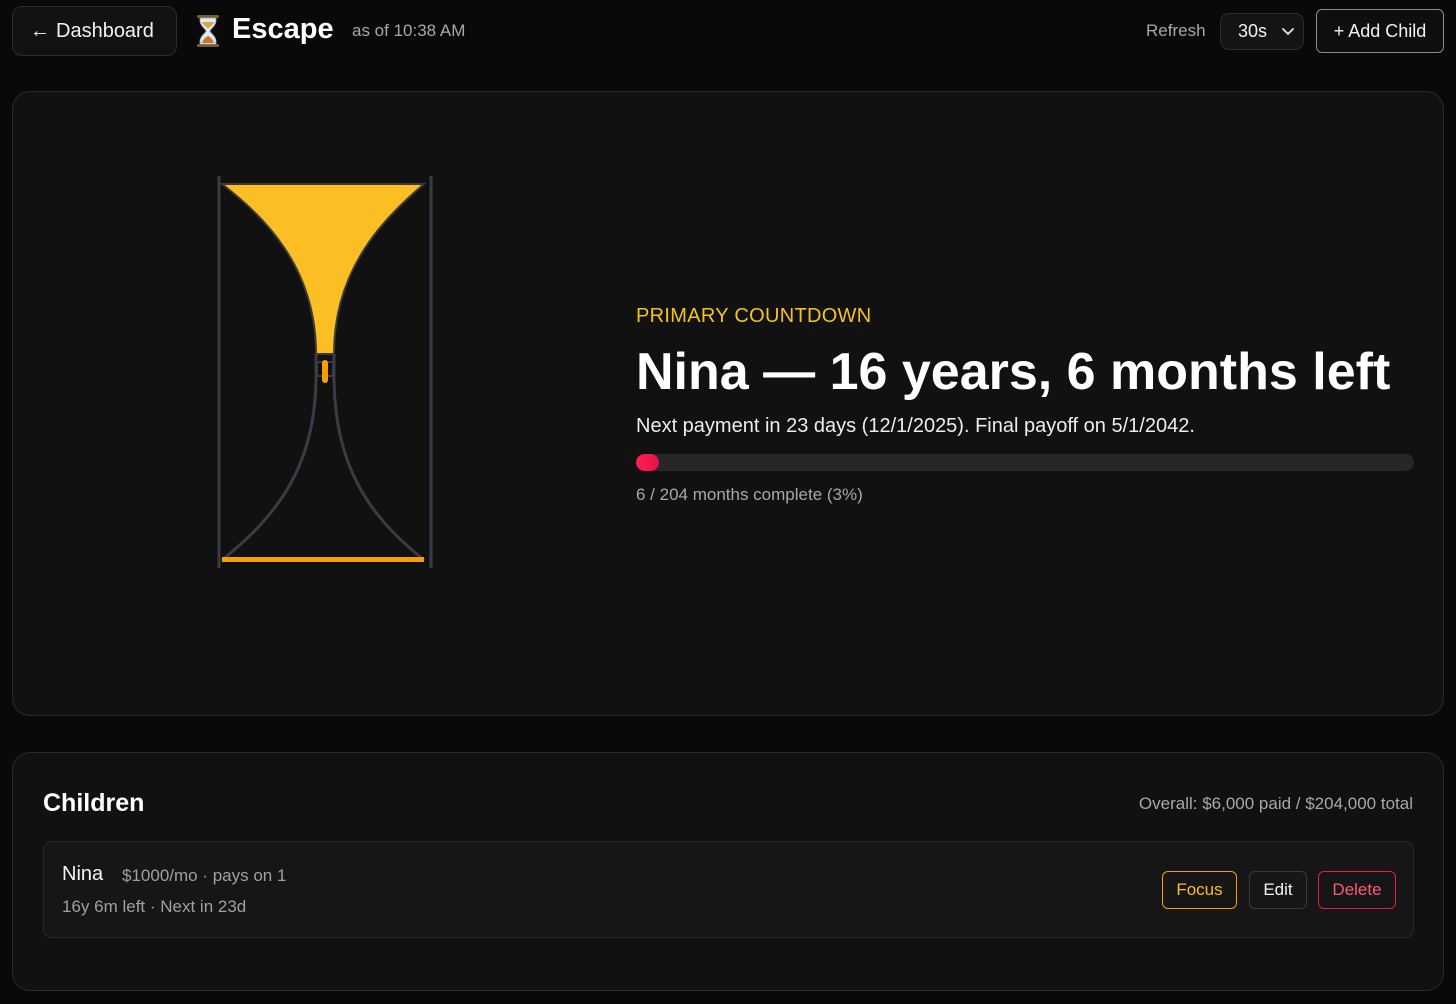 The height and width of the screenshot is (1004, 1456). I want to click on primary-countdown-label: PRIMARY COUNTDOWN, so click(754, 316).